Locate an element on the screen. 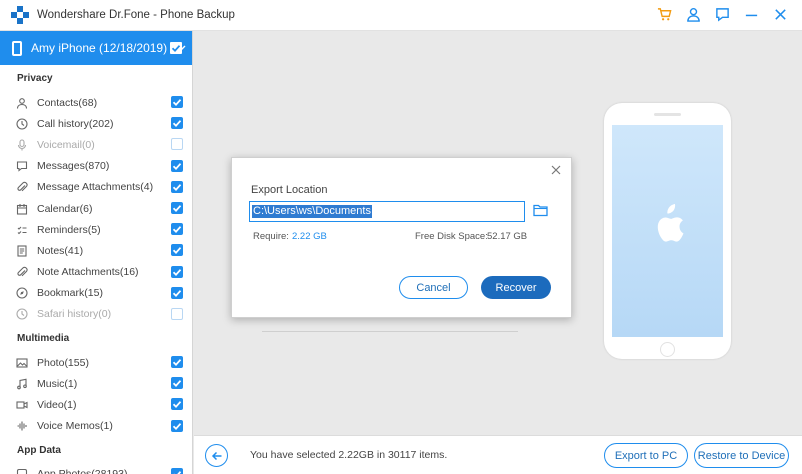 The height and width of the screenshot is (474, 802). section-title: Privacy is located at coordinates (35, 78).